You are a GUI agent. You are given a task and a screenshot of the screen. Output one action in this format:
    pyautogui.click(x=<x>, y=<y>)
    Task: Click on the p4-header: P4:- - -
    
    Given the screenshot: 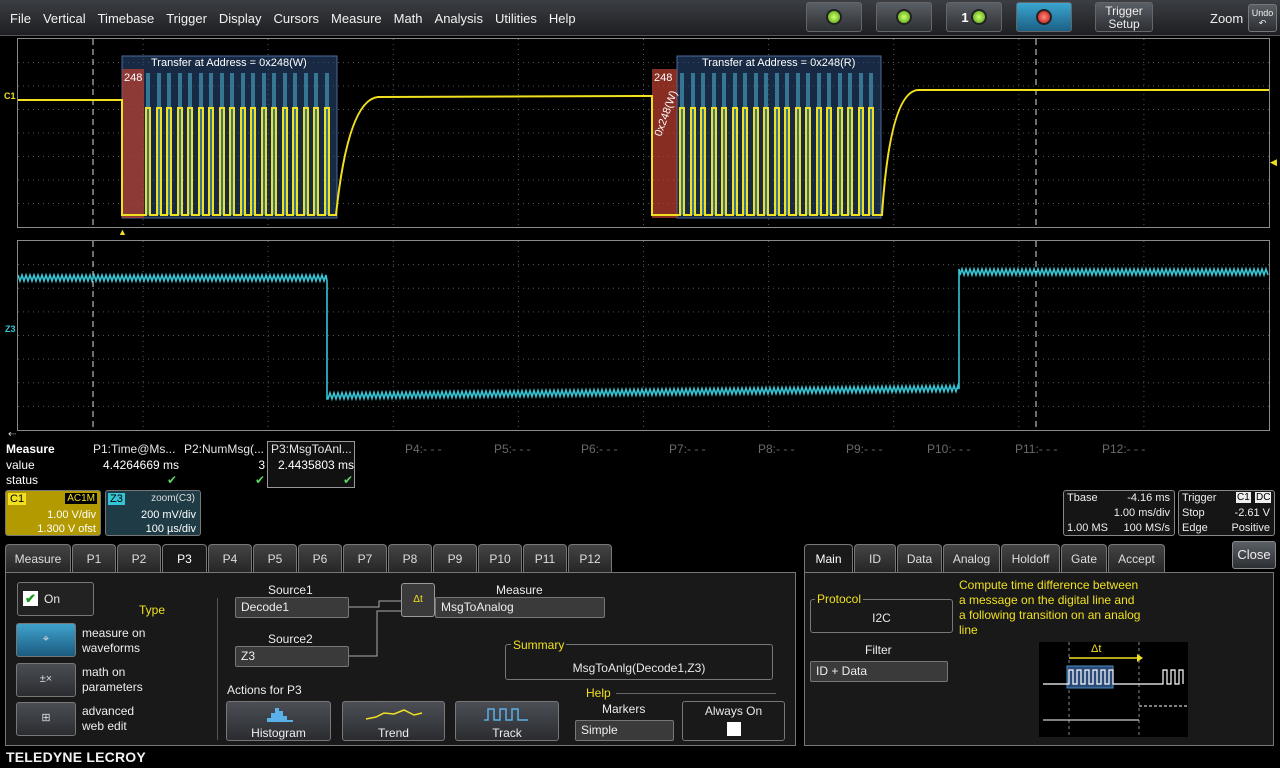 What is the action you would take?
    pyautogui.click(x=423, y=449)
    